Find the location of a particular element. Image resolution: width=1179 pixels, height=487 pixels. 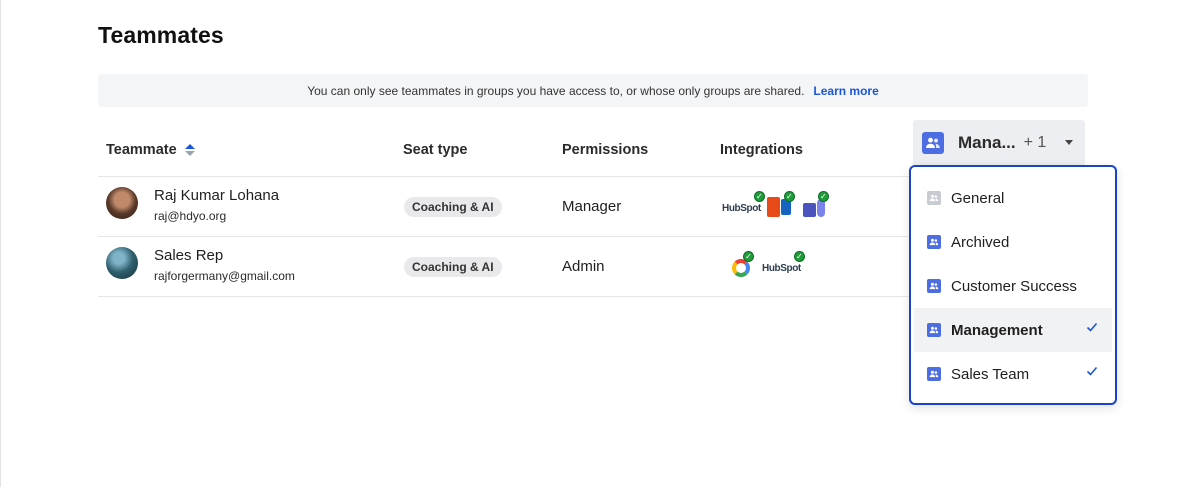

dropdown-option-general: General is located at coordinates (1013, 198).